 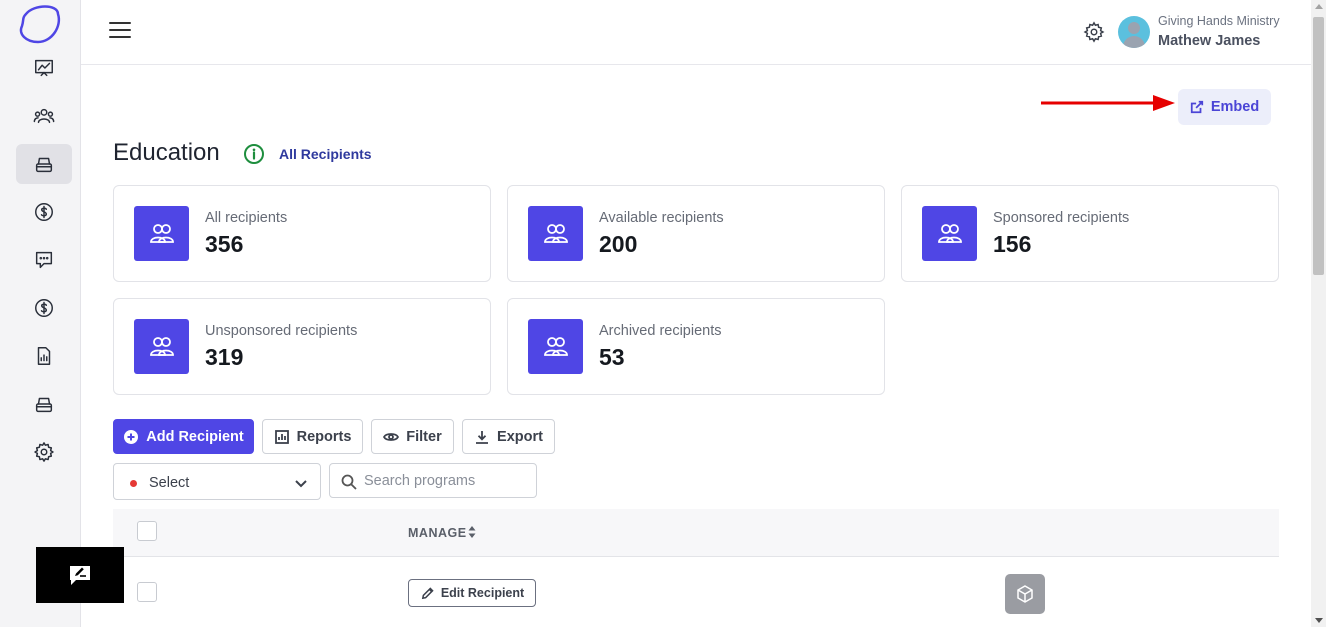 What do you see at coordinates (1209, 41) in the screenshot?
I see `user-name: Mathew James` at bounding box center [1209, 41].